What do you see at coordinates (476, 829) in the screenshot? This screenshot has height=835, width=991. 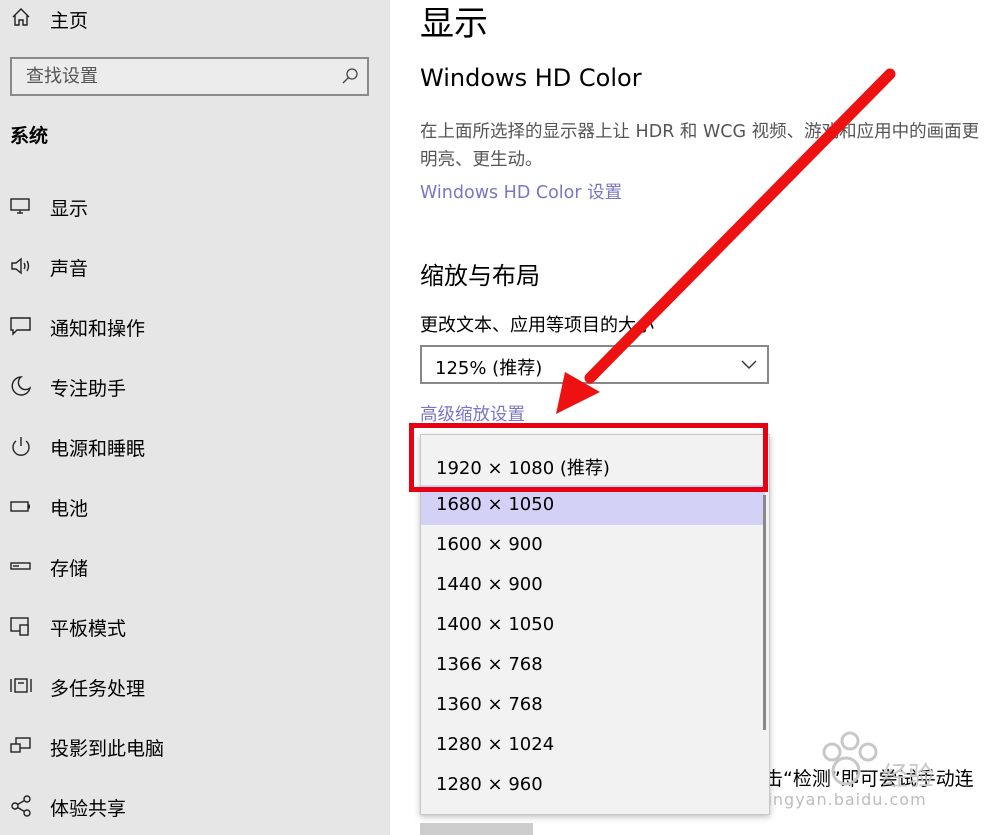 I see `partial-button` at bounding box center [476, 829].